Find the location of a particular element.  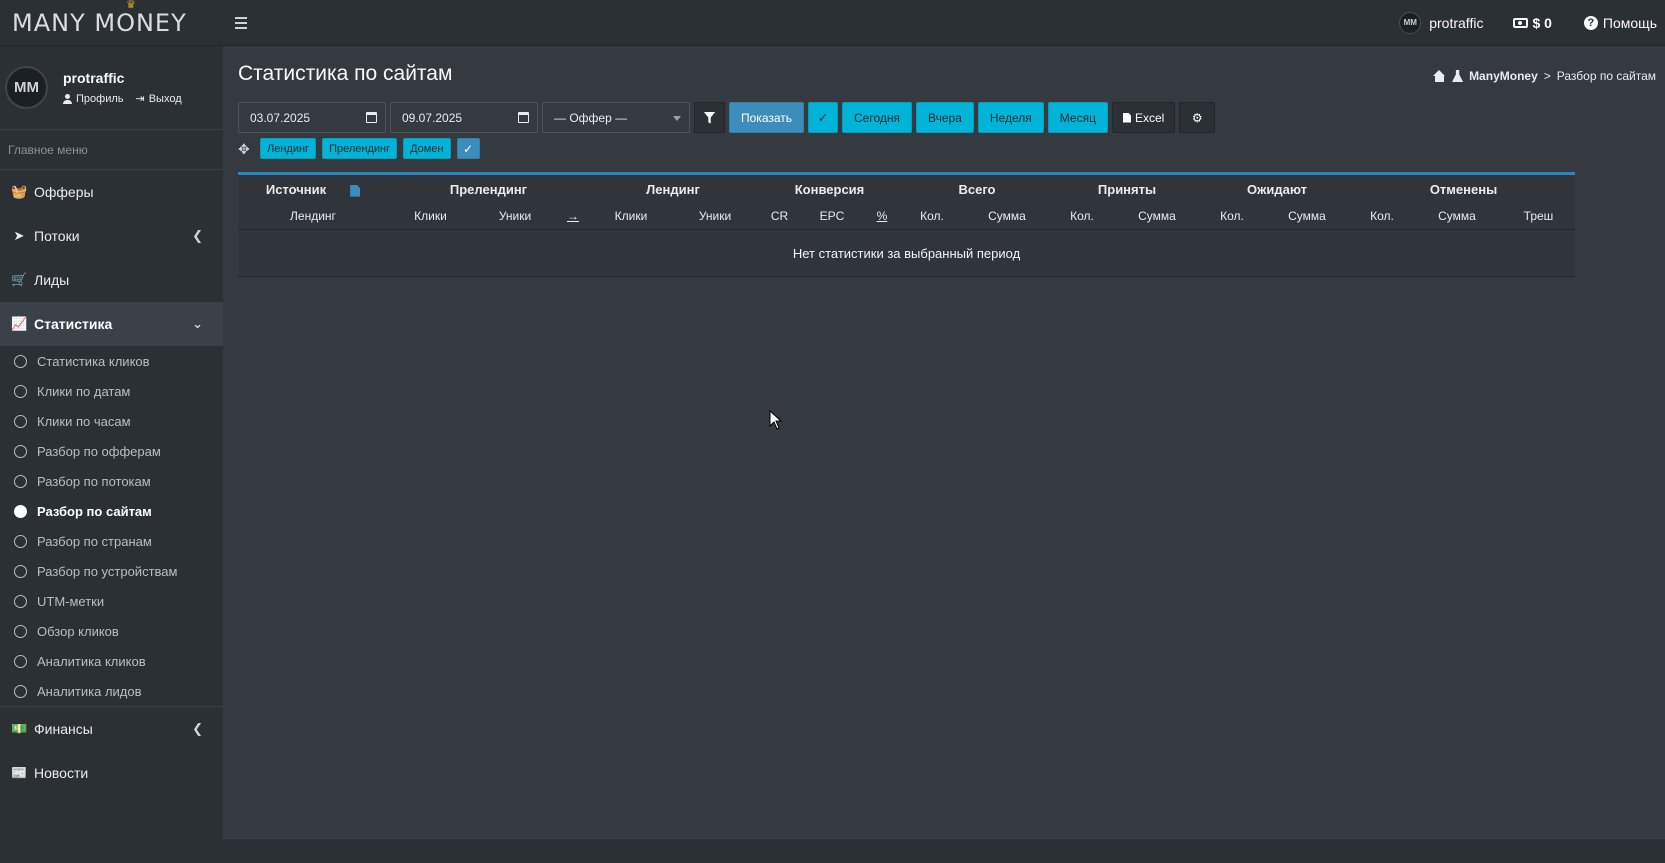

sub-item-label: Разбор по офферам is located at coordinates (99, 451).